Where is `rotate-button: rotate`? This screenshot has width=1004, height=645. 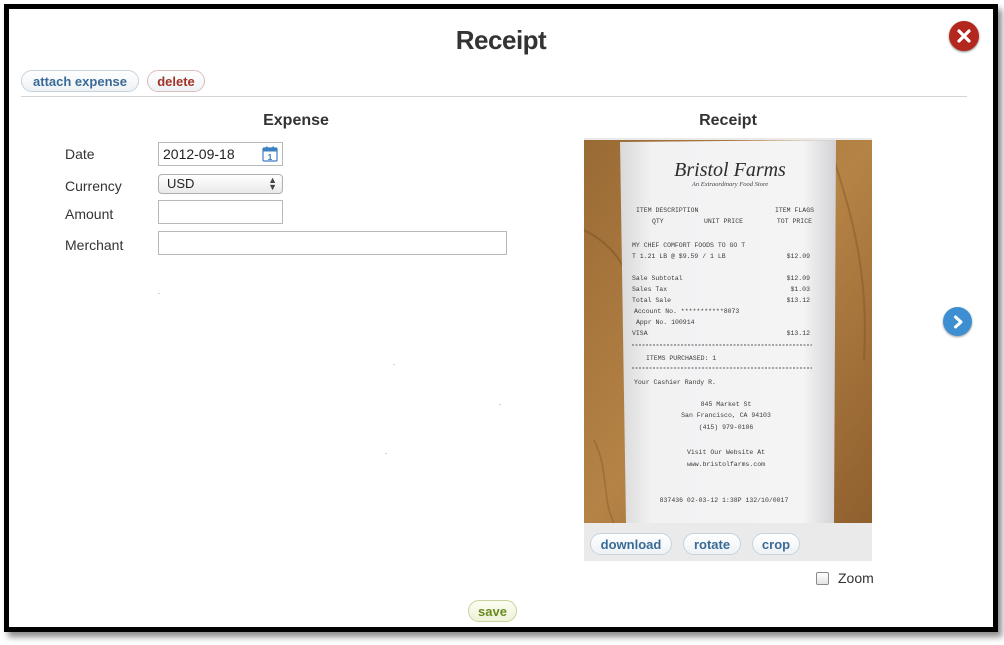 rotate-button: rotate is located at coordinates (712, 544).